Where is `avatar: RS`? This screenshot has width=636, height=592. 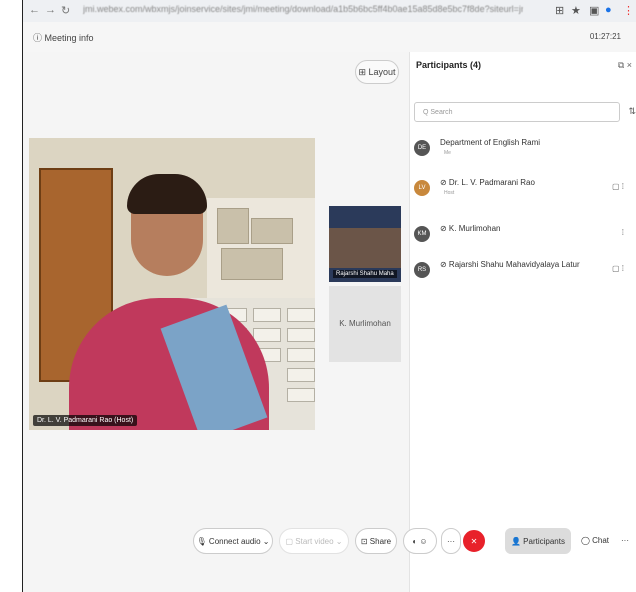
avatar: RS is located at coordinates (422, 270).